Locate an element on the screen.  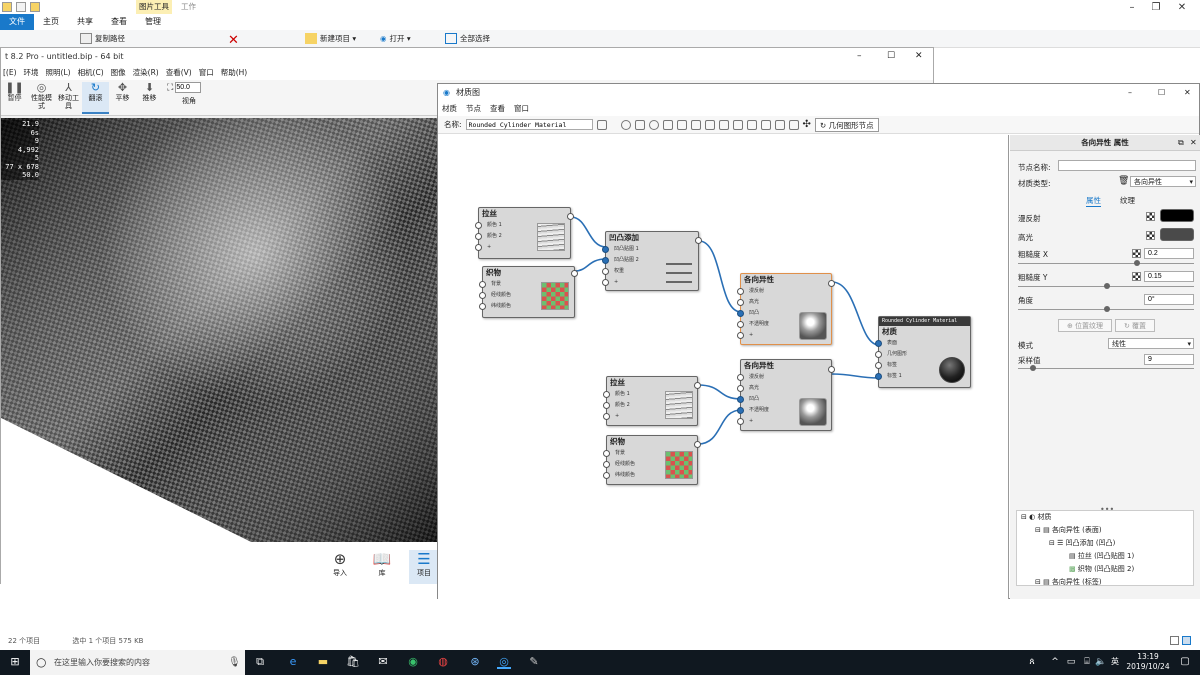
angle-input is located at coordinates (1169, 299).